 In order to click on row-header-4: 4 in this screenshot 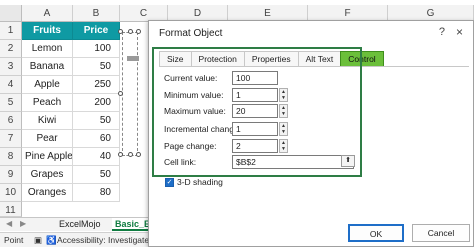, I will do `click(11, 85)`.